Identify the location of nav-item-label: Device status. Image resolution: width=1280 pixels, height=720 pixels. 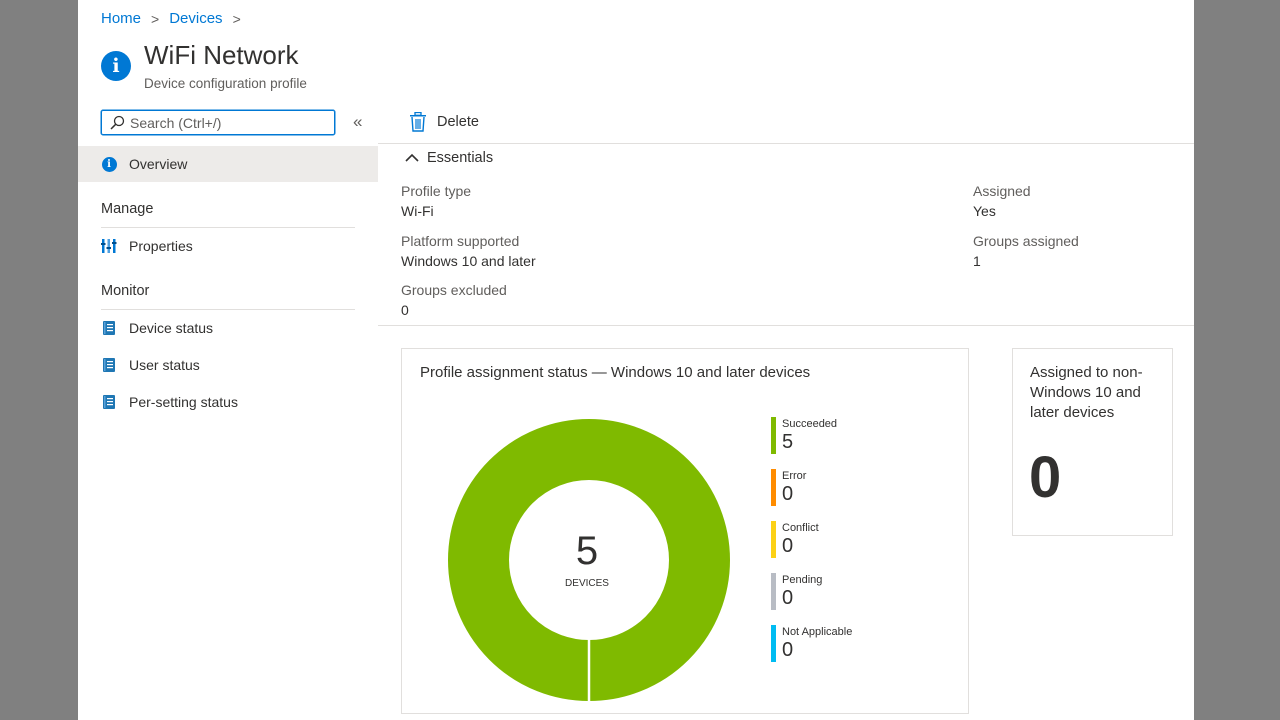
(171, 328).